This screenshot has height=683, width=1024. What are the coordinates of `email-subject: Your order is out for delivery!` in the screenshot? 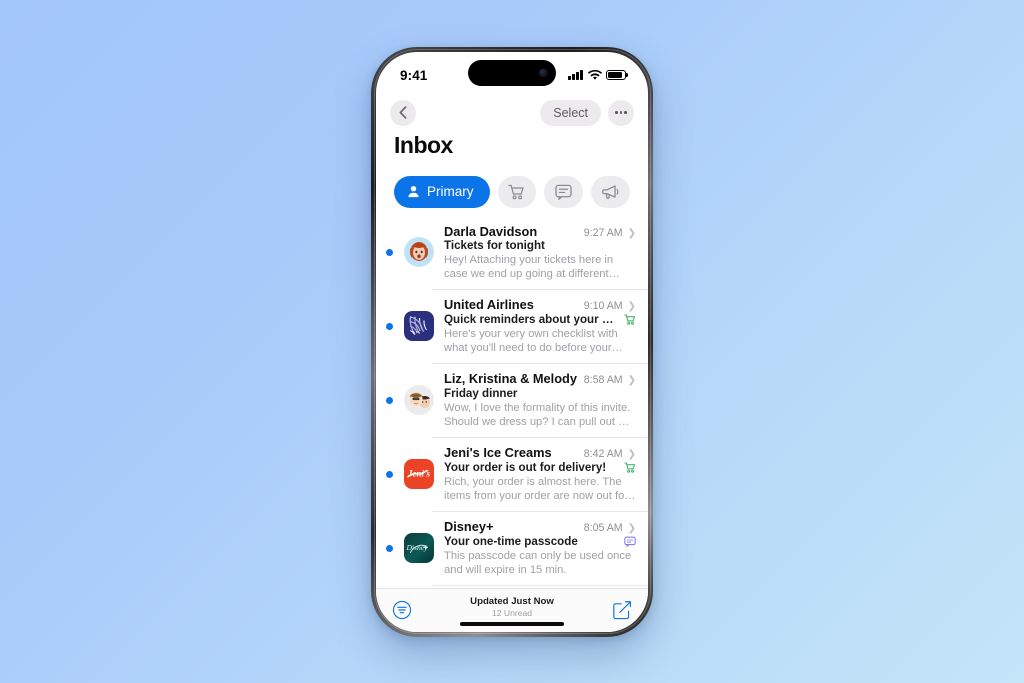 It's located at (525, 467).